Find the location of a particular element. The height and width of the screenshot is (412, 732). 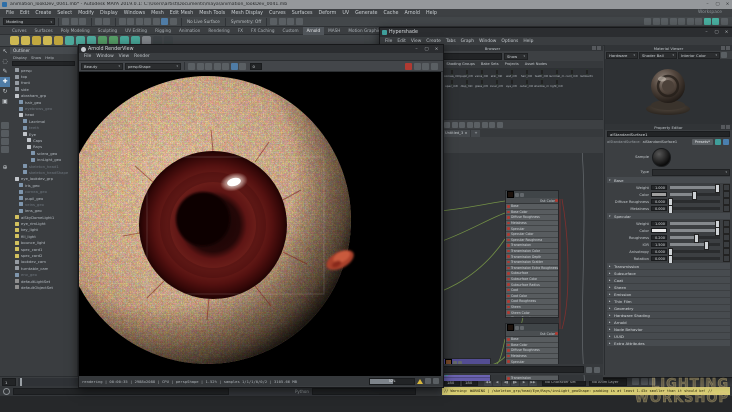

photometric-light-icon is located at coordinates (47, 40).